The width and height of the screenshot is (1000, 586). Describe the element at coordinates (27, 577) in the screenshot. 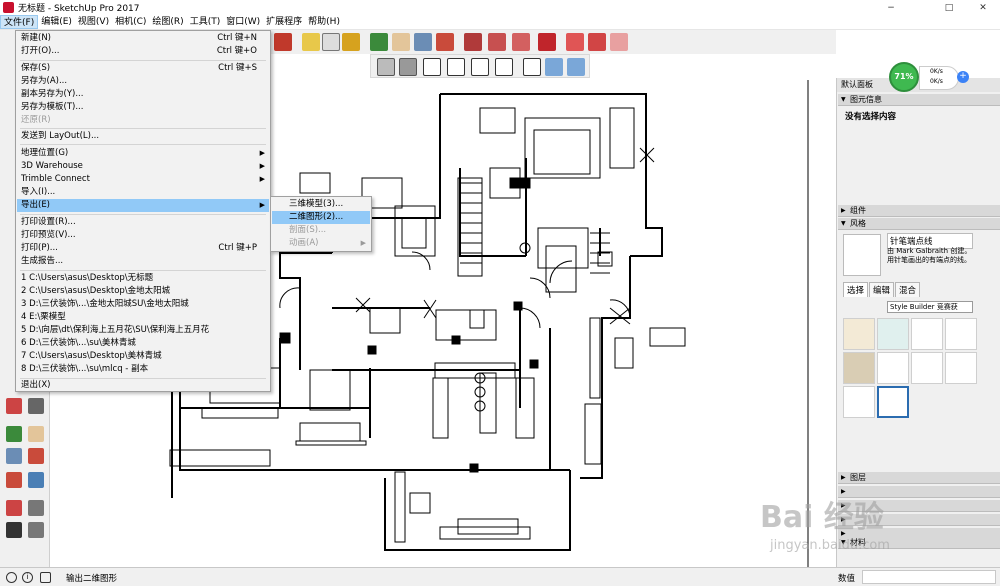

I see `info-status-icon: i` at that location.